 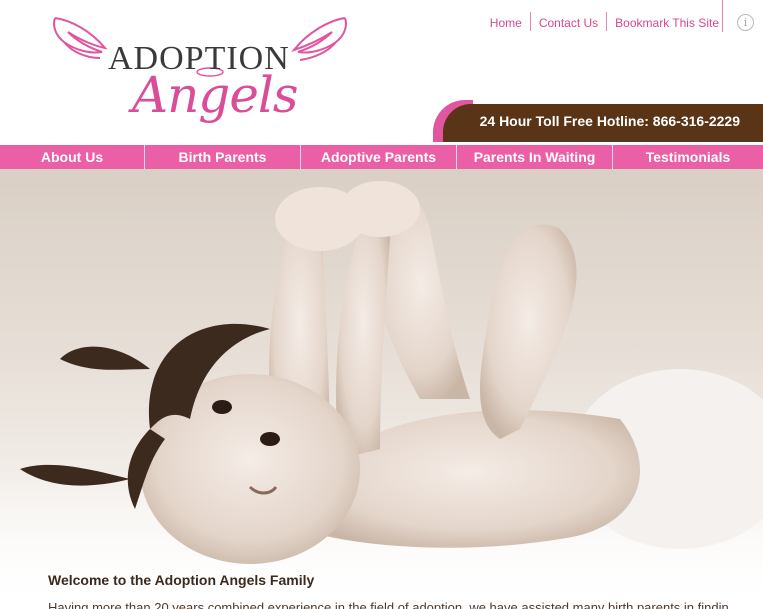 I want to click on nav-testimonials: Testimonials, so click(x=688, y=157).